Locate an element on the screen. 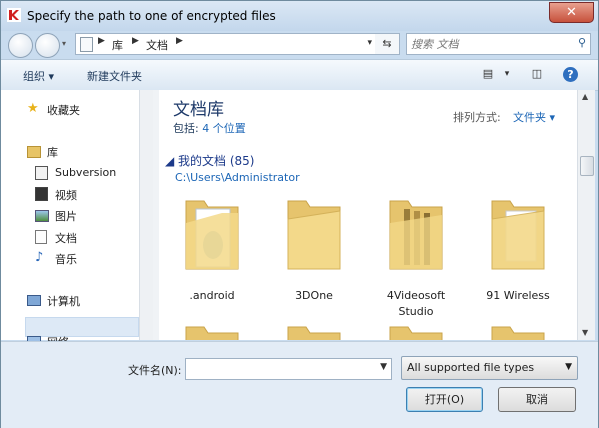 Image resolution: width=599 pixels, height=428 pixels. folder-with-files-icon is located at coordinates (416, 235).